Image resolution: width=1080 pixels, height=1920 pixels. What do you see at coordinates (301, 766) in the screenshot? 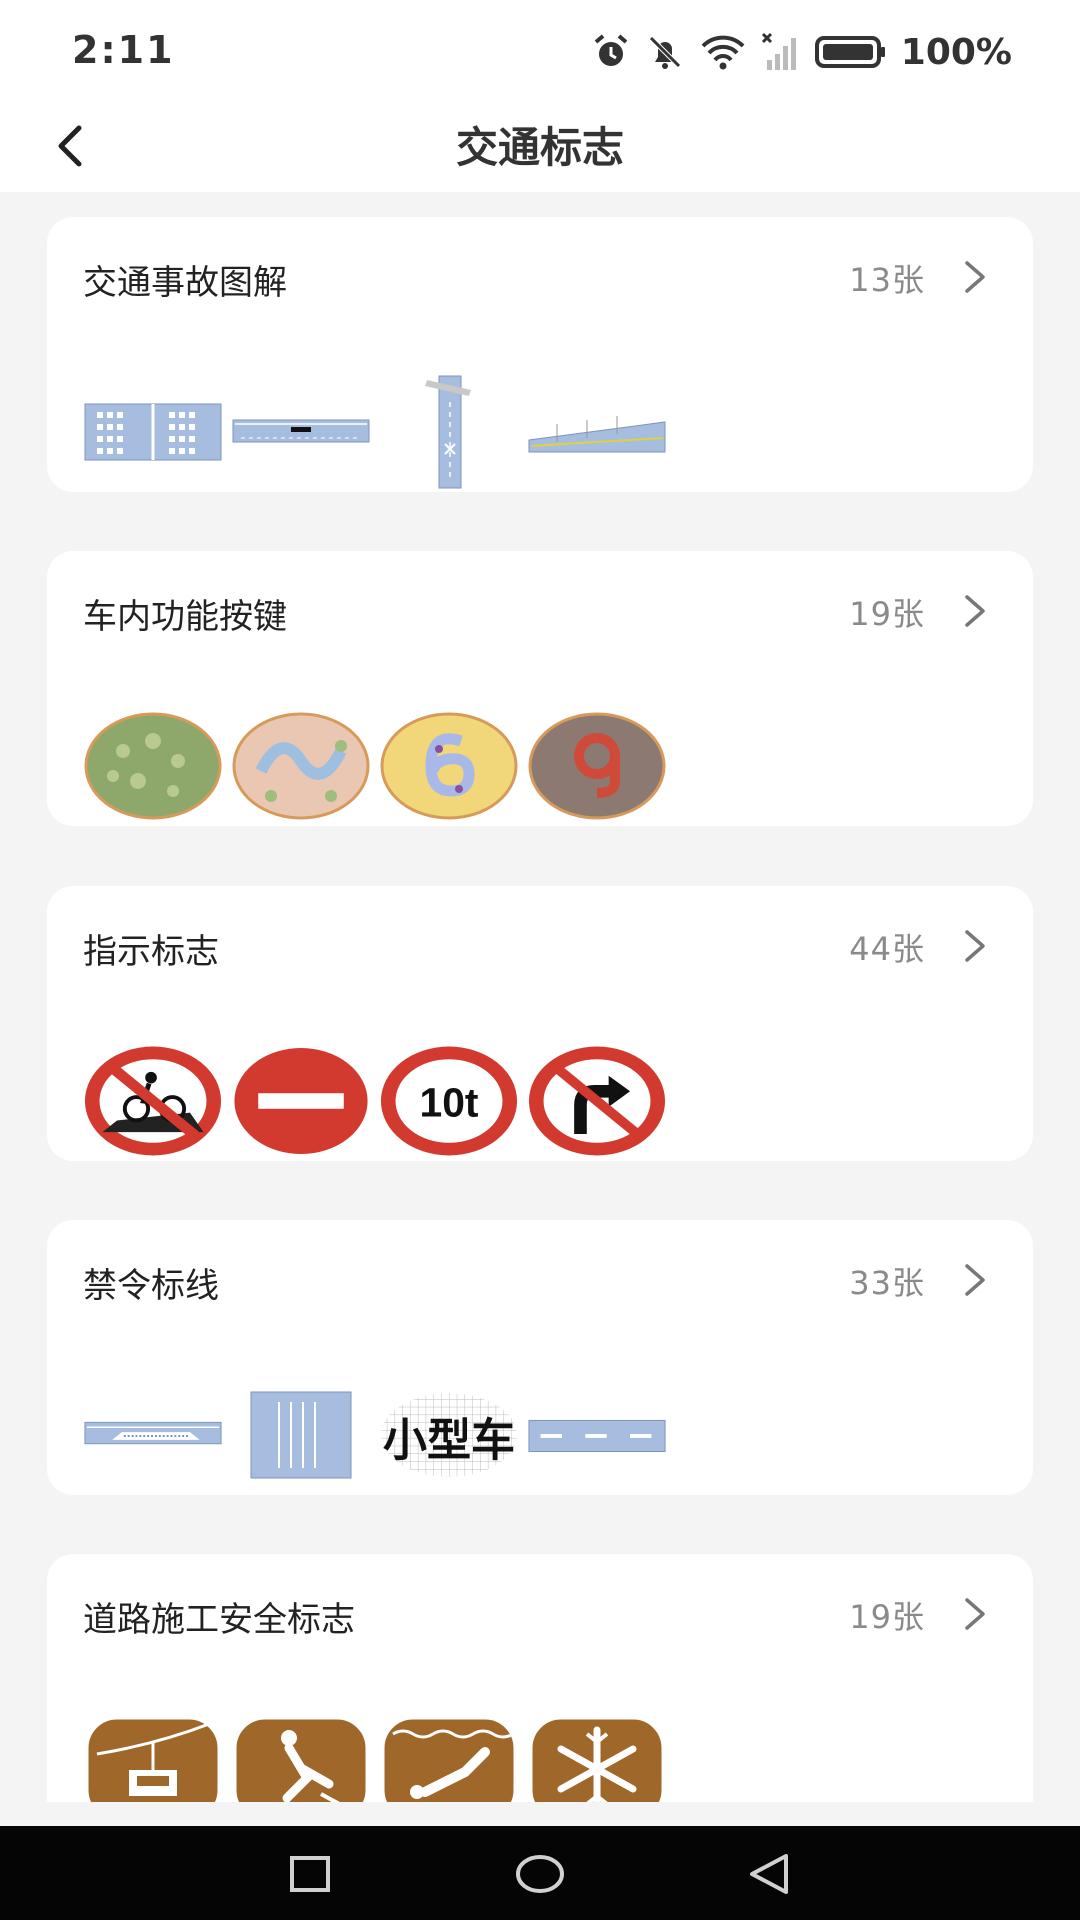
I see `thumb-color-plate-blue` at bounding box center [301, 766].